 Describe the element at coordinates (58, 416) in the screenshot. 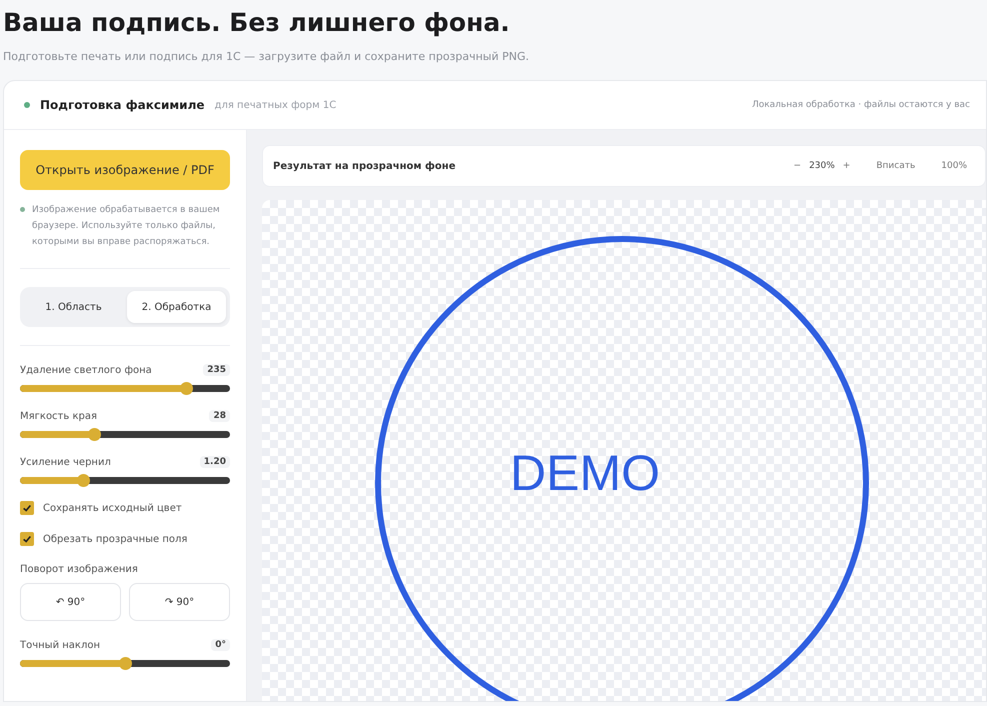

I see `slider-label: Мягкость края` at that location.